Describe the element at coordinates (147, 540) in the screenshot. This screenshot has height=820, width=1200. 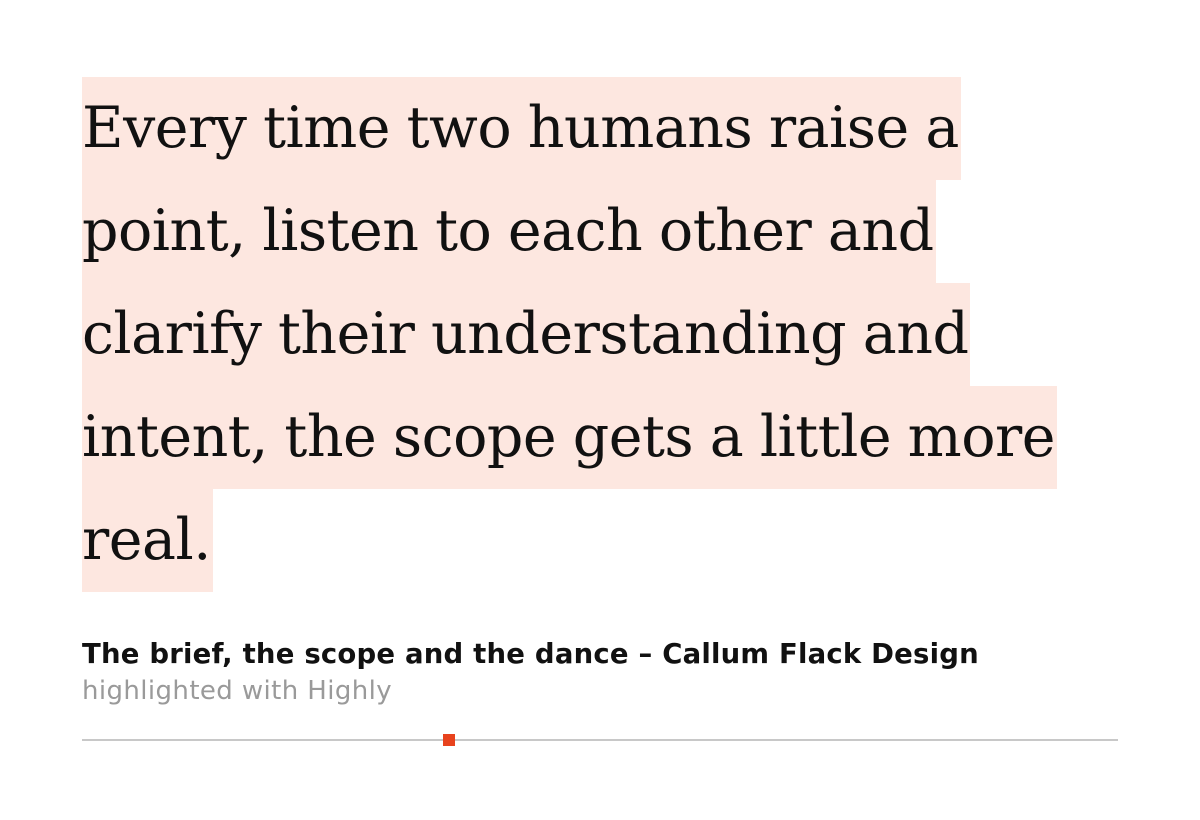
I see `quote-line: real.` at that location.